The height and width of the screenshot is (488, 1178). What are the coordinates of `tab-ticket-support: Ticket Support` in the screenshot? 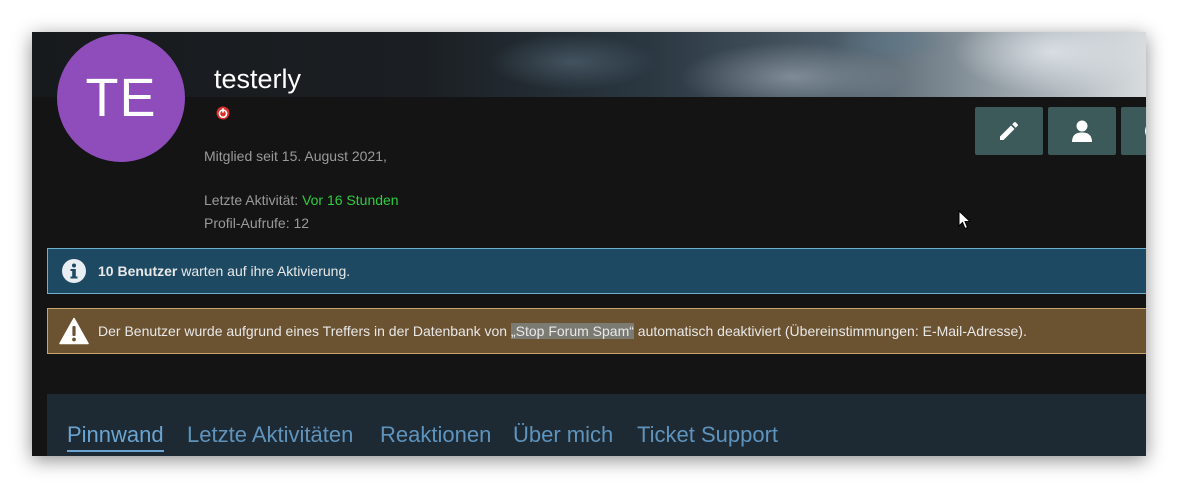 It's located at (707, 435).